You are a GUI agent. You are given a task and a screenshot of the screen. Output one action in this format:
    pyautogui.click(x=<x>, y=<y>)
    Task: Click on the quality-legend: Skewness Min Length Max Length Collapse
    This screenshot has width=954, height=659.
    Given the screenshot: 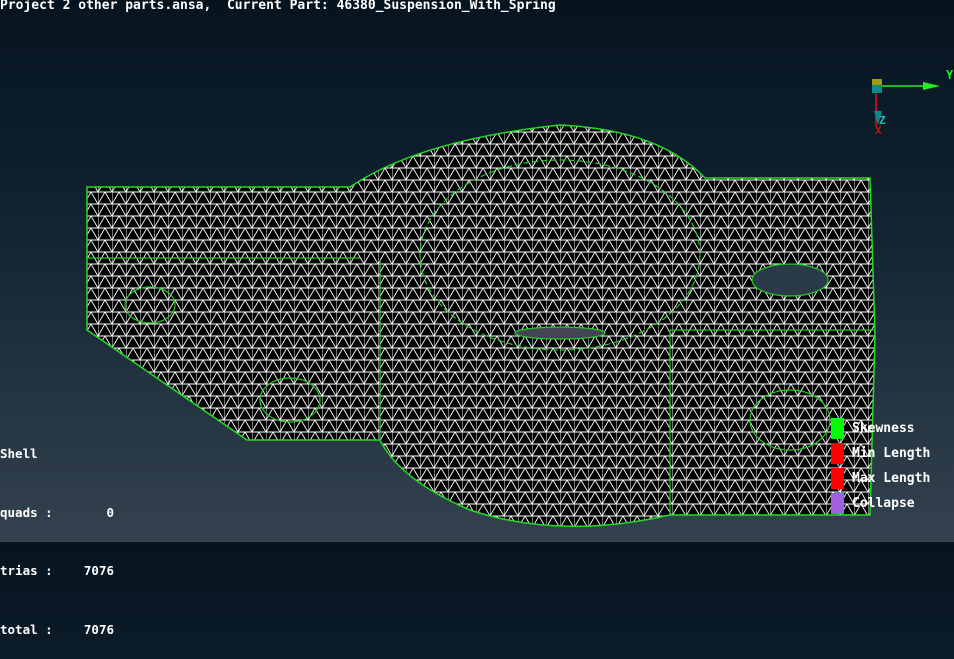 What is the action you would take?
    pyautogui.click(x=880, y=466)
    